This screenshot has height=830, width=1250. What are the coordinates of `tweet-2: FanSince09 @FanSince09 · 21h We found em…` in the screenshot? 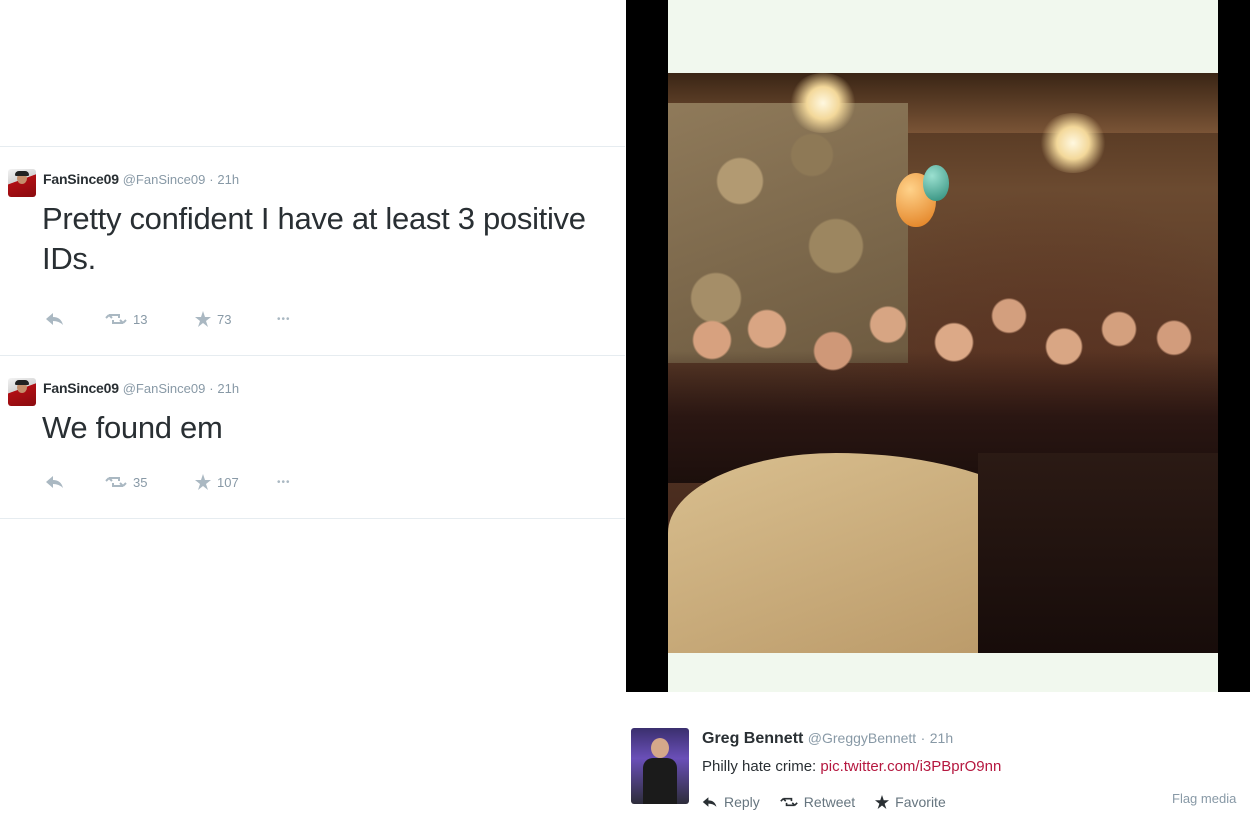 It's located at (312, 437).